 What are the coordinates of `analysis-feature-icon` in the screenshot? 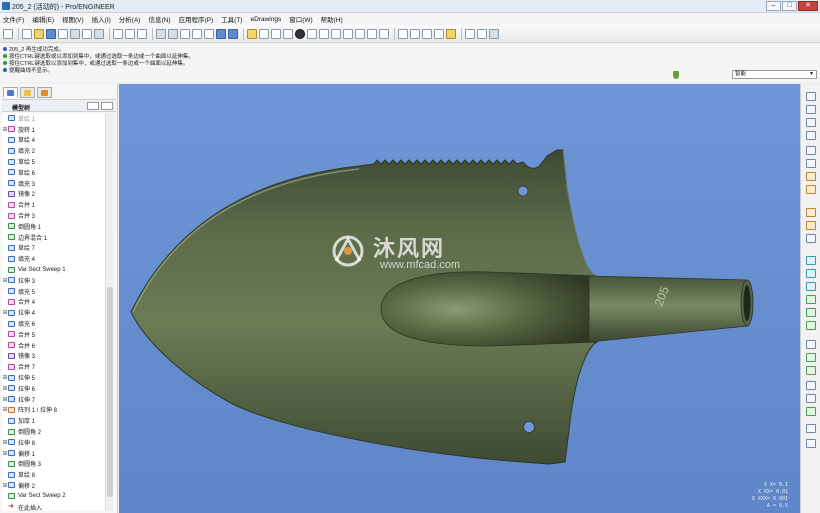 It's located at (811, 176).